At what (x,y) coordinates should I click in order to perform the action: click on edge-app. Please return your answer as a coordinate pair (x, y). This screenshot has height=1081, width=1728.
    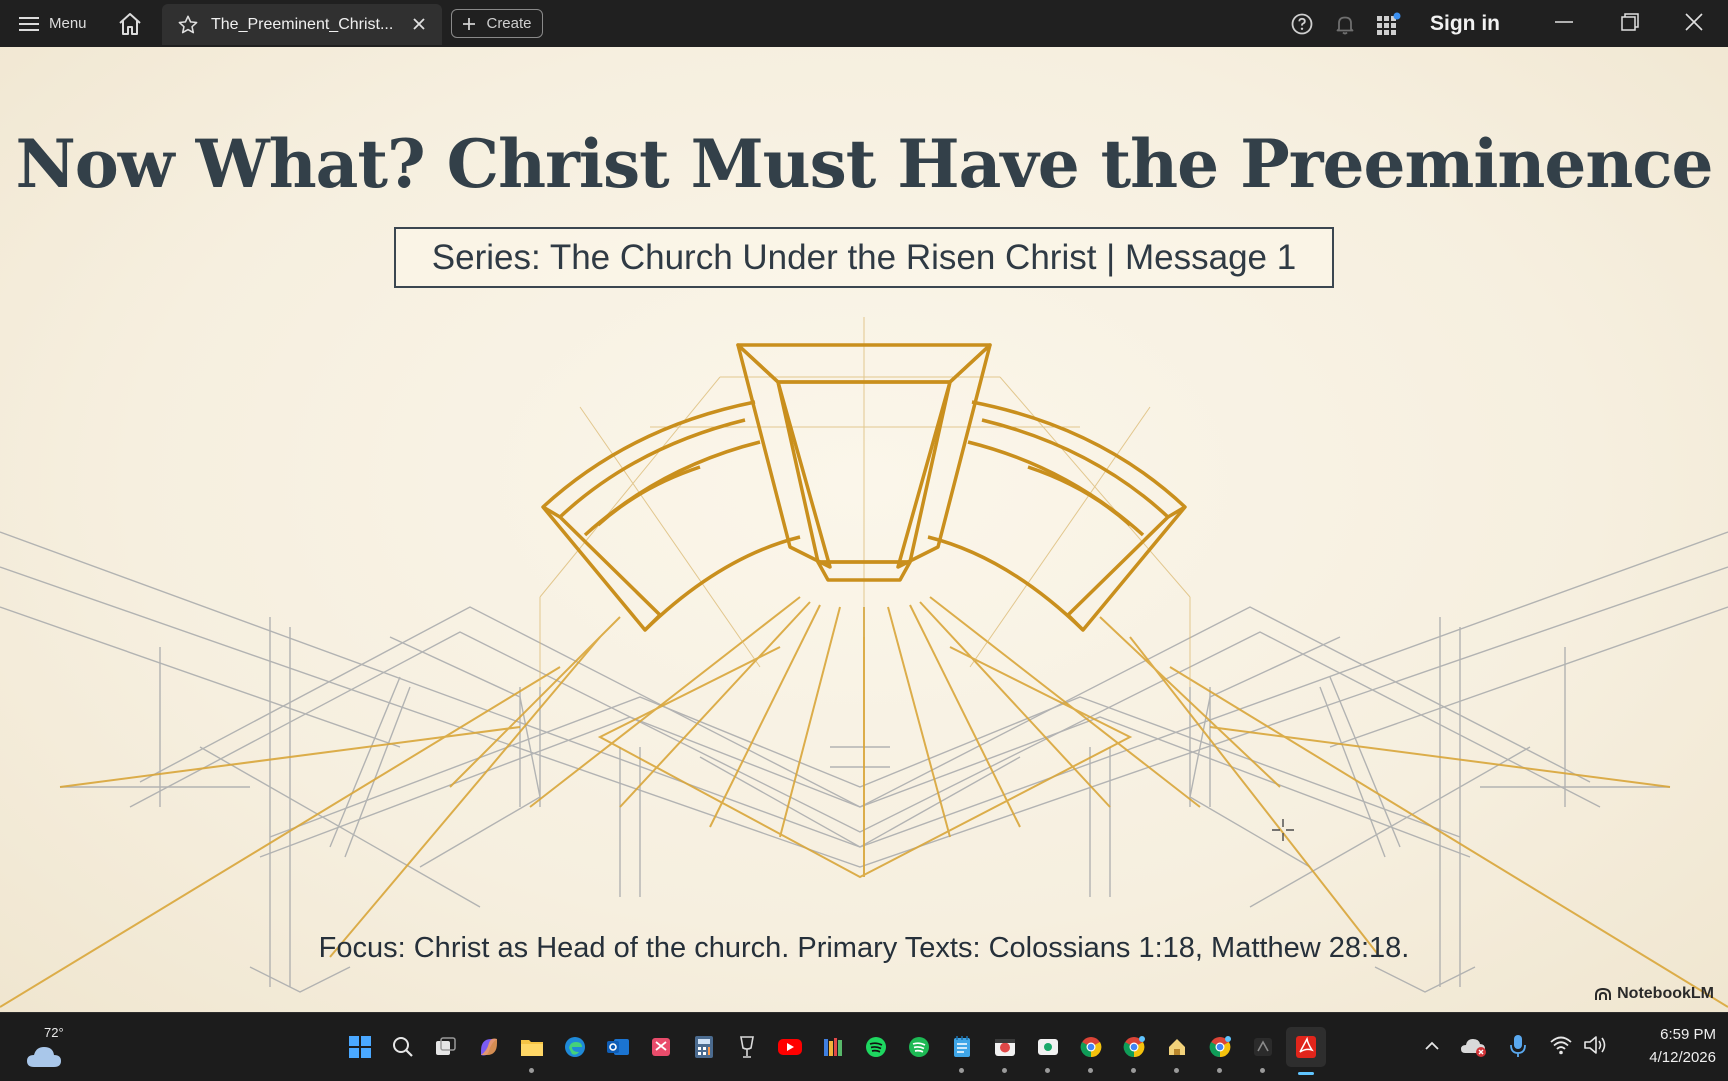
    Looking at the image, I should click on (575, 1047).